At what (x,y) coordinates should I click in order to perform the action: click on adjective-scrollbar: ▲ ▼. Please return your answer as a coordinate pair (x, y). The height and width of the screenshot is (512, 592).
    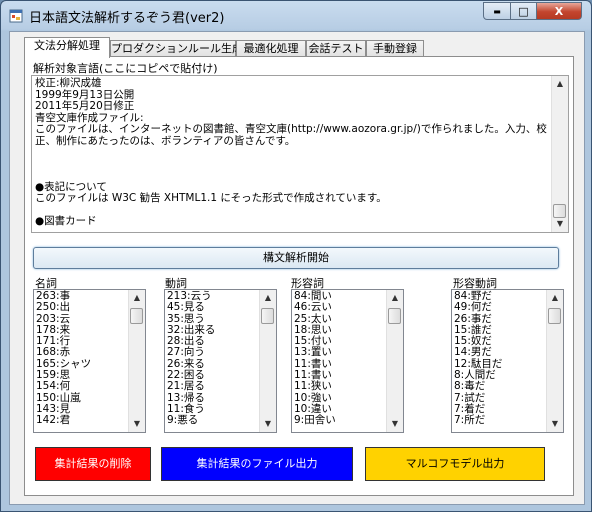
    Looking at the image, I should click on (394, 361).